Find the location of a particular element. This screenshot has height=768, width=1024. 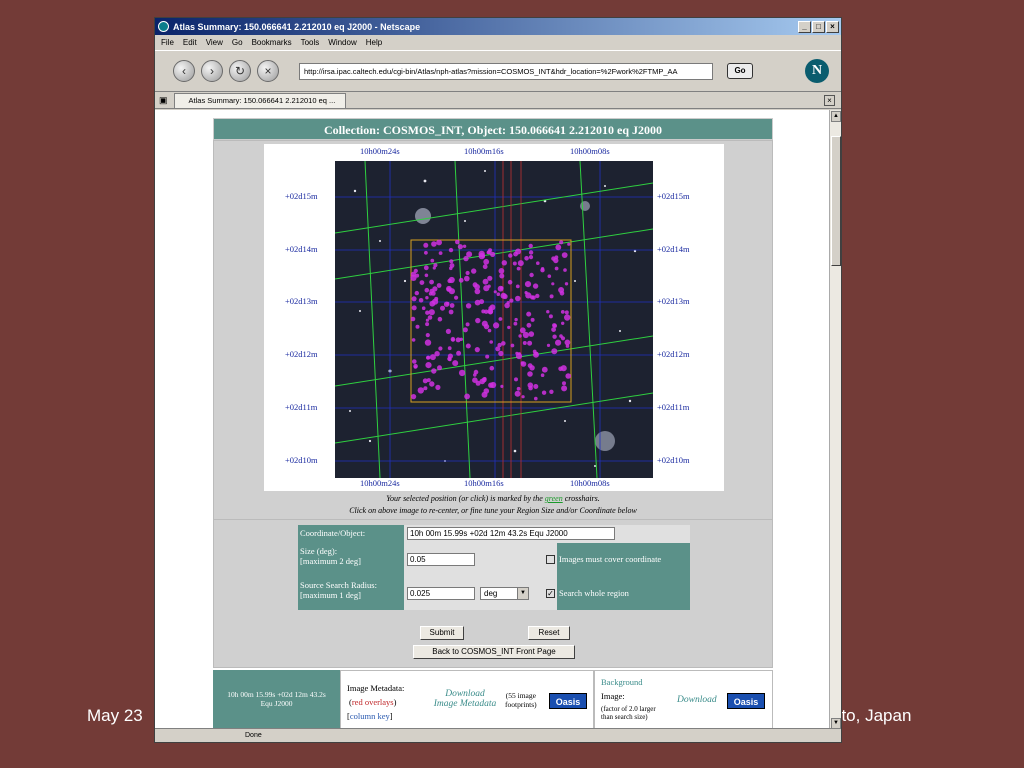

chevron-down-icon: ▼ is located at coordinates (522, 593).